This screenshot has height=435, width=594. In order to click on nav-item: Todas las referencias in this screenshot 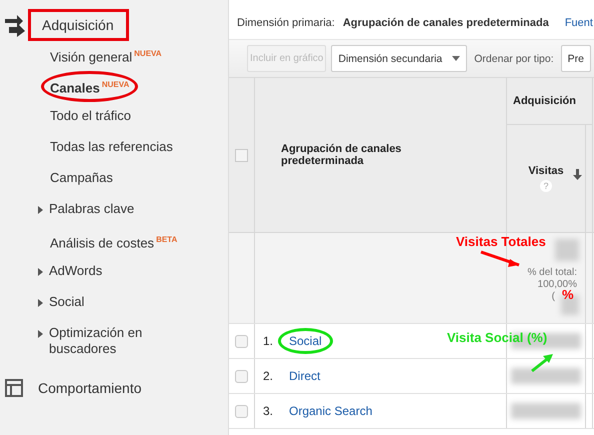, I will do `click(111, 147)`.